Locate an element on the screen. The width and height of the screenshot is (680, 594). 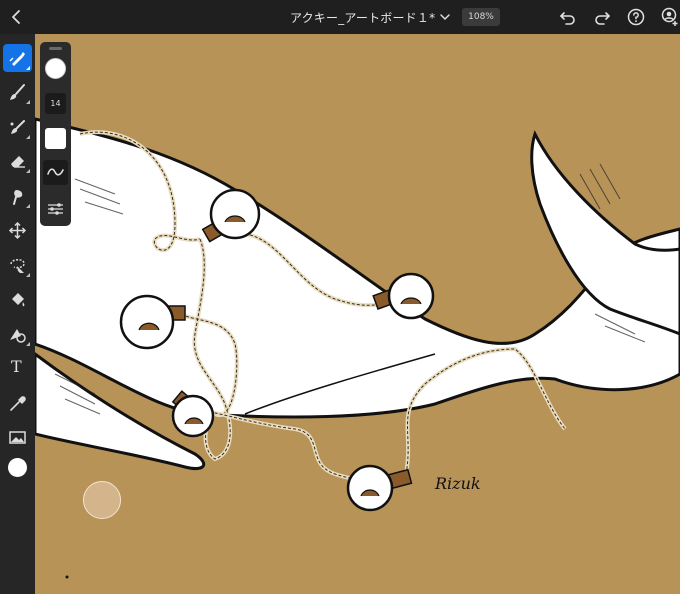
brush-preview-circle is located at coordinates (55, 68).